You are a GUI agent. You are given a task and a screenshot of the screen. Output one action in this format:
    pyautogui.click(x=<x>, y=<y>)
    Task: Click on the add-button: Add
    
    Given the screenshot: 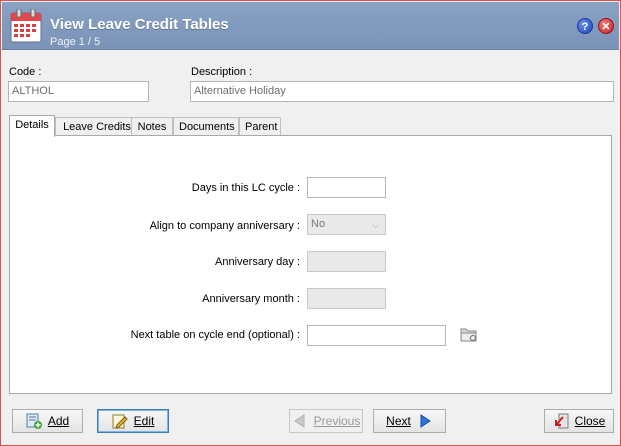 What is the action you would take?
    pyautogui.click(x=47, y=421)
    